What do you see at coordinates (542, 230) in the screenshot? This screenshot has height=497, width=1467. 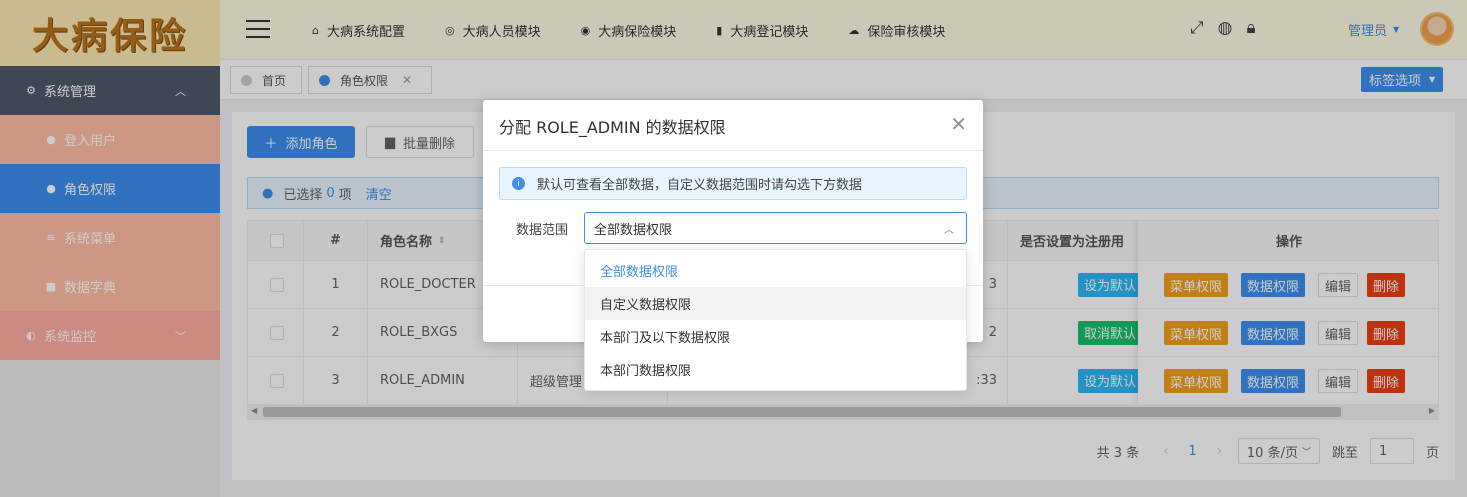 I see `scope-label: 数据范围` at bounding box center [542, 230].